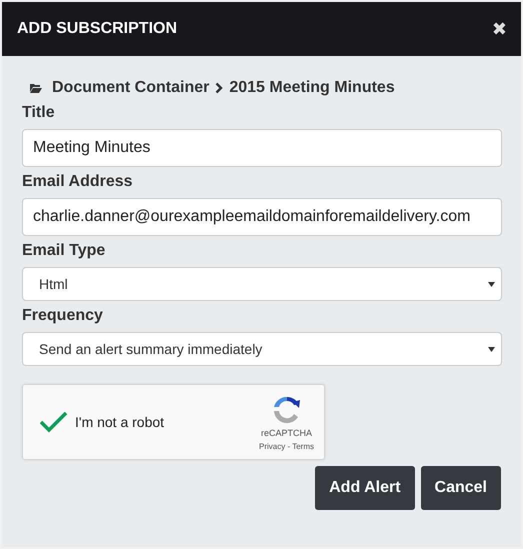  What do you see at coordinates (120, 422) in the screenshot?
I see `captcha-label: I'm not a robot` at bounding box center [120, 422].